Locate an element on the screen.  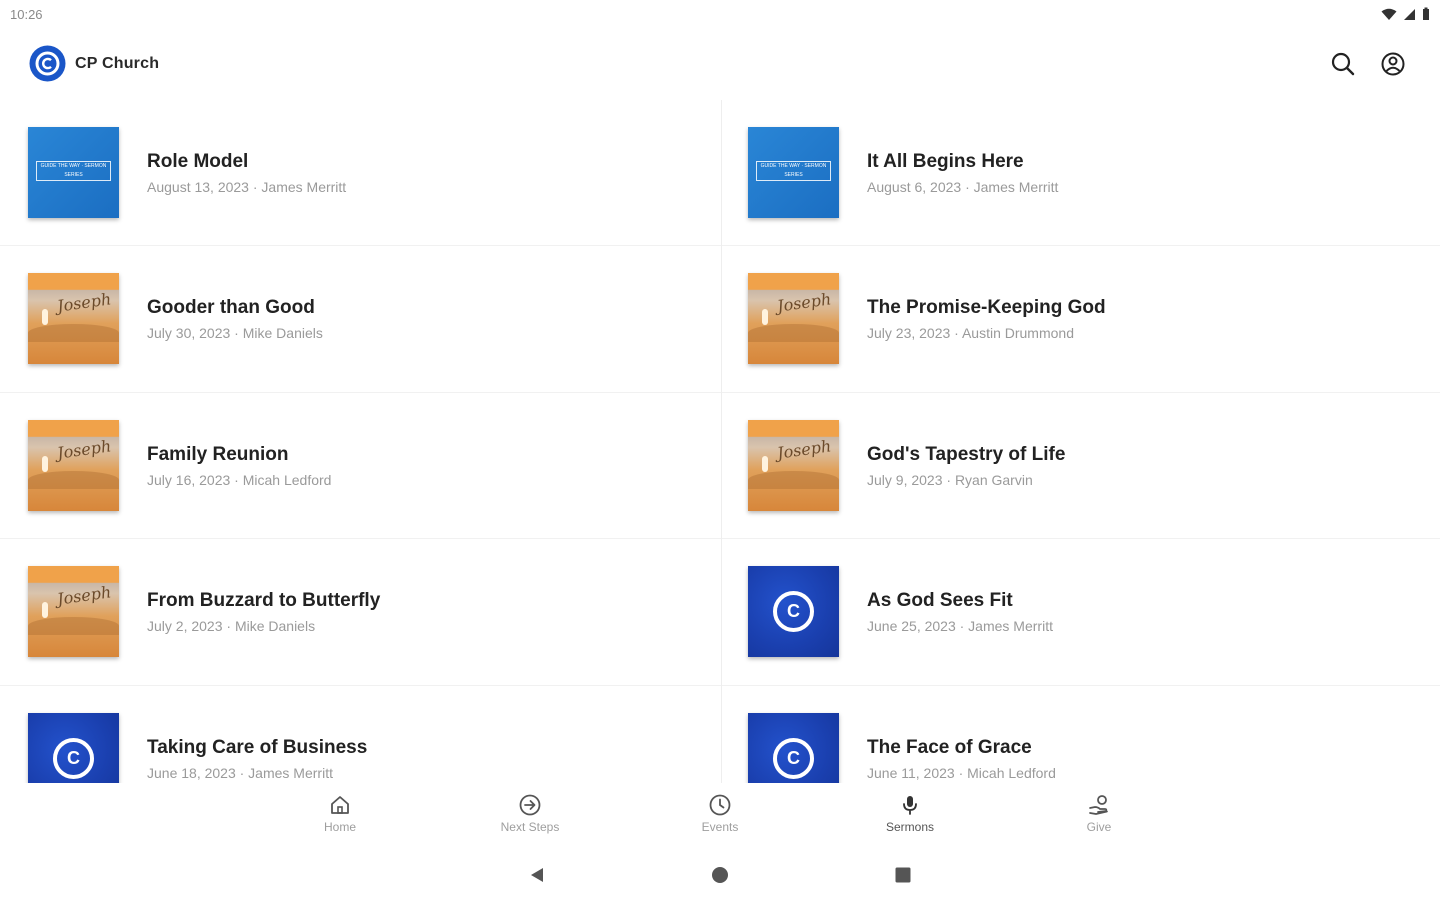
signal-icon is located at coordinates (1409, 14).